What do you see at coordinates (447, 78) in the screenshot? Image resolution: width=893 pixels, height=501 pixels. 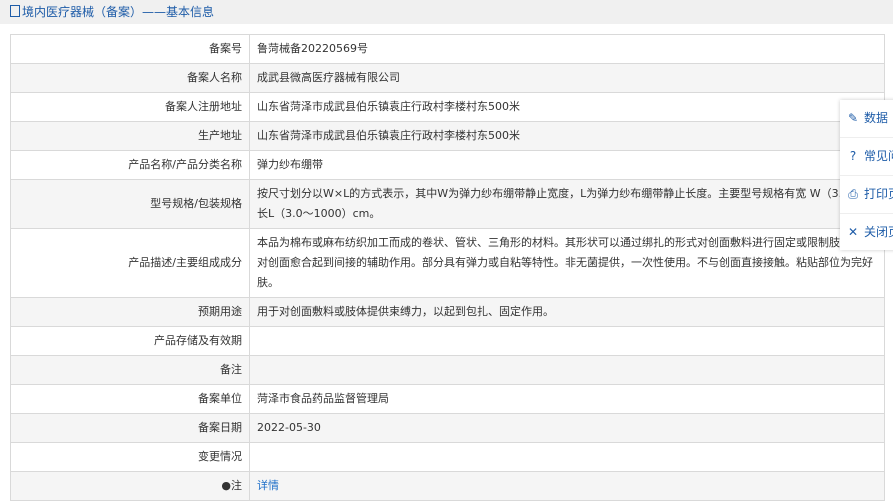 I see `table-row: 备案人名称 成武县微高医疗器械有限公司` at bounding box center [447, 78].